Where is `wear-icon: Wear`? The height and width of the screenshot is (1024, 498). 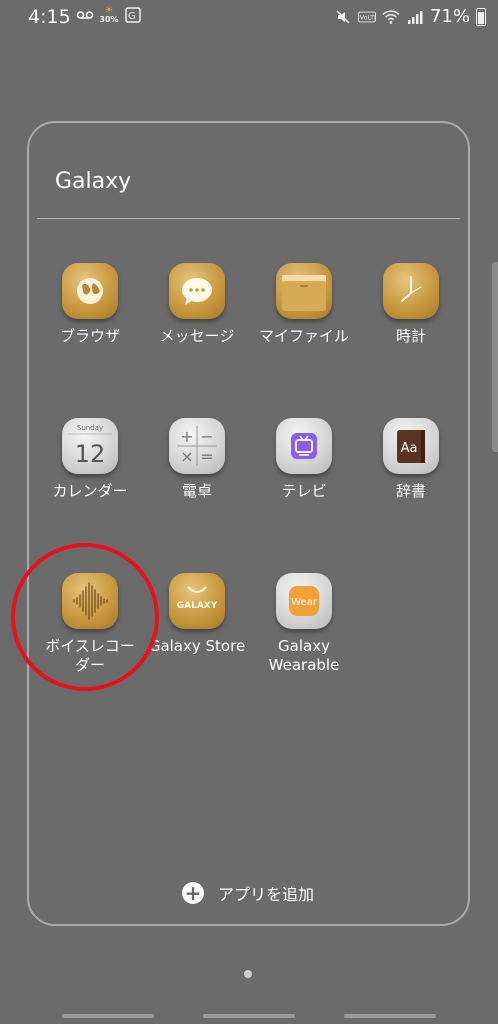 wear-icon: Wear is located at coordinates (304, 601).